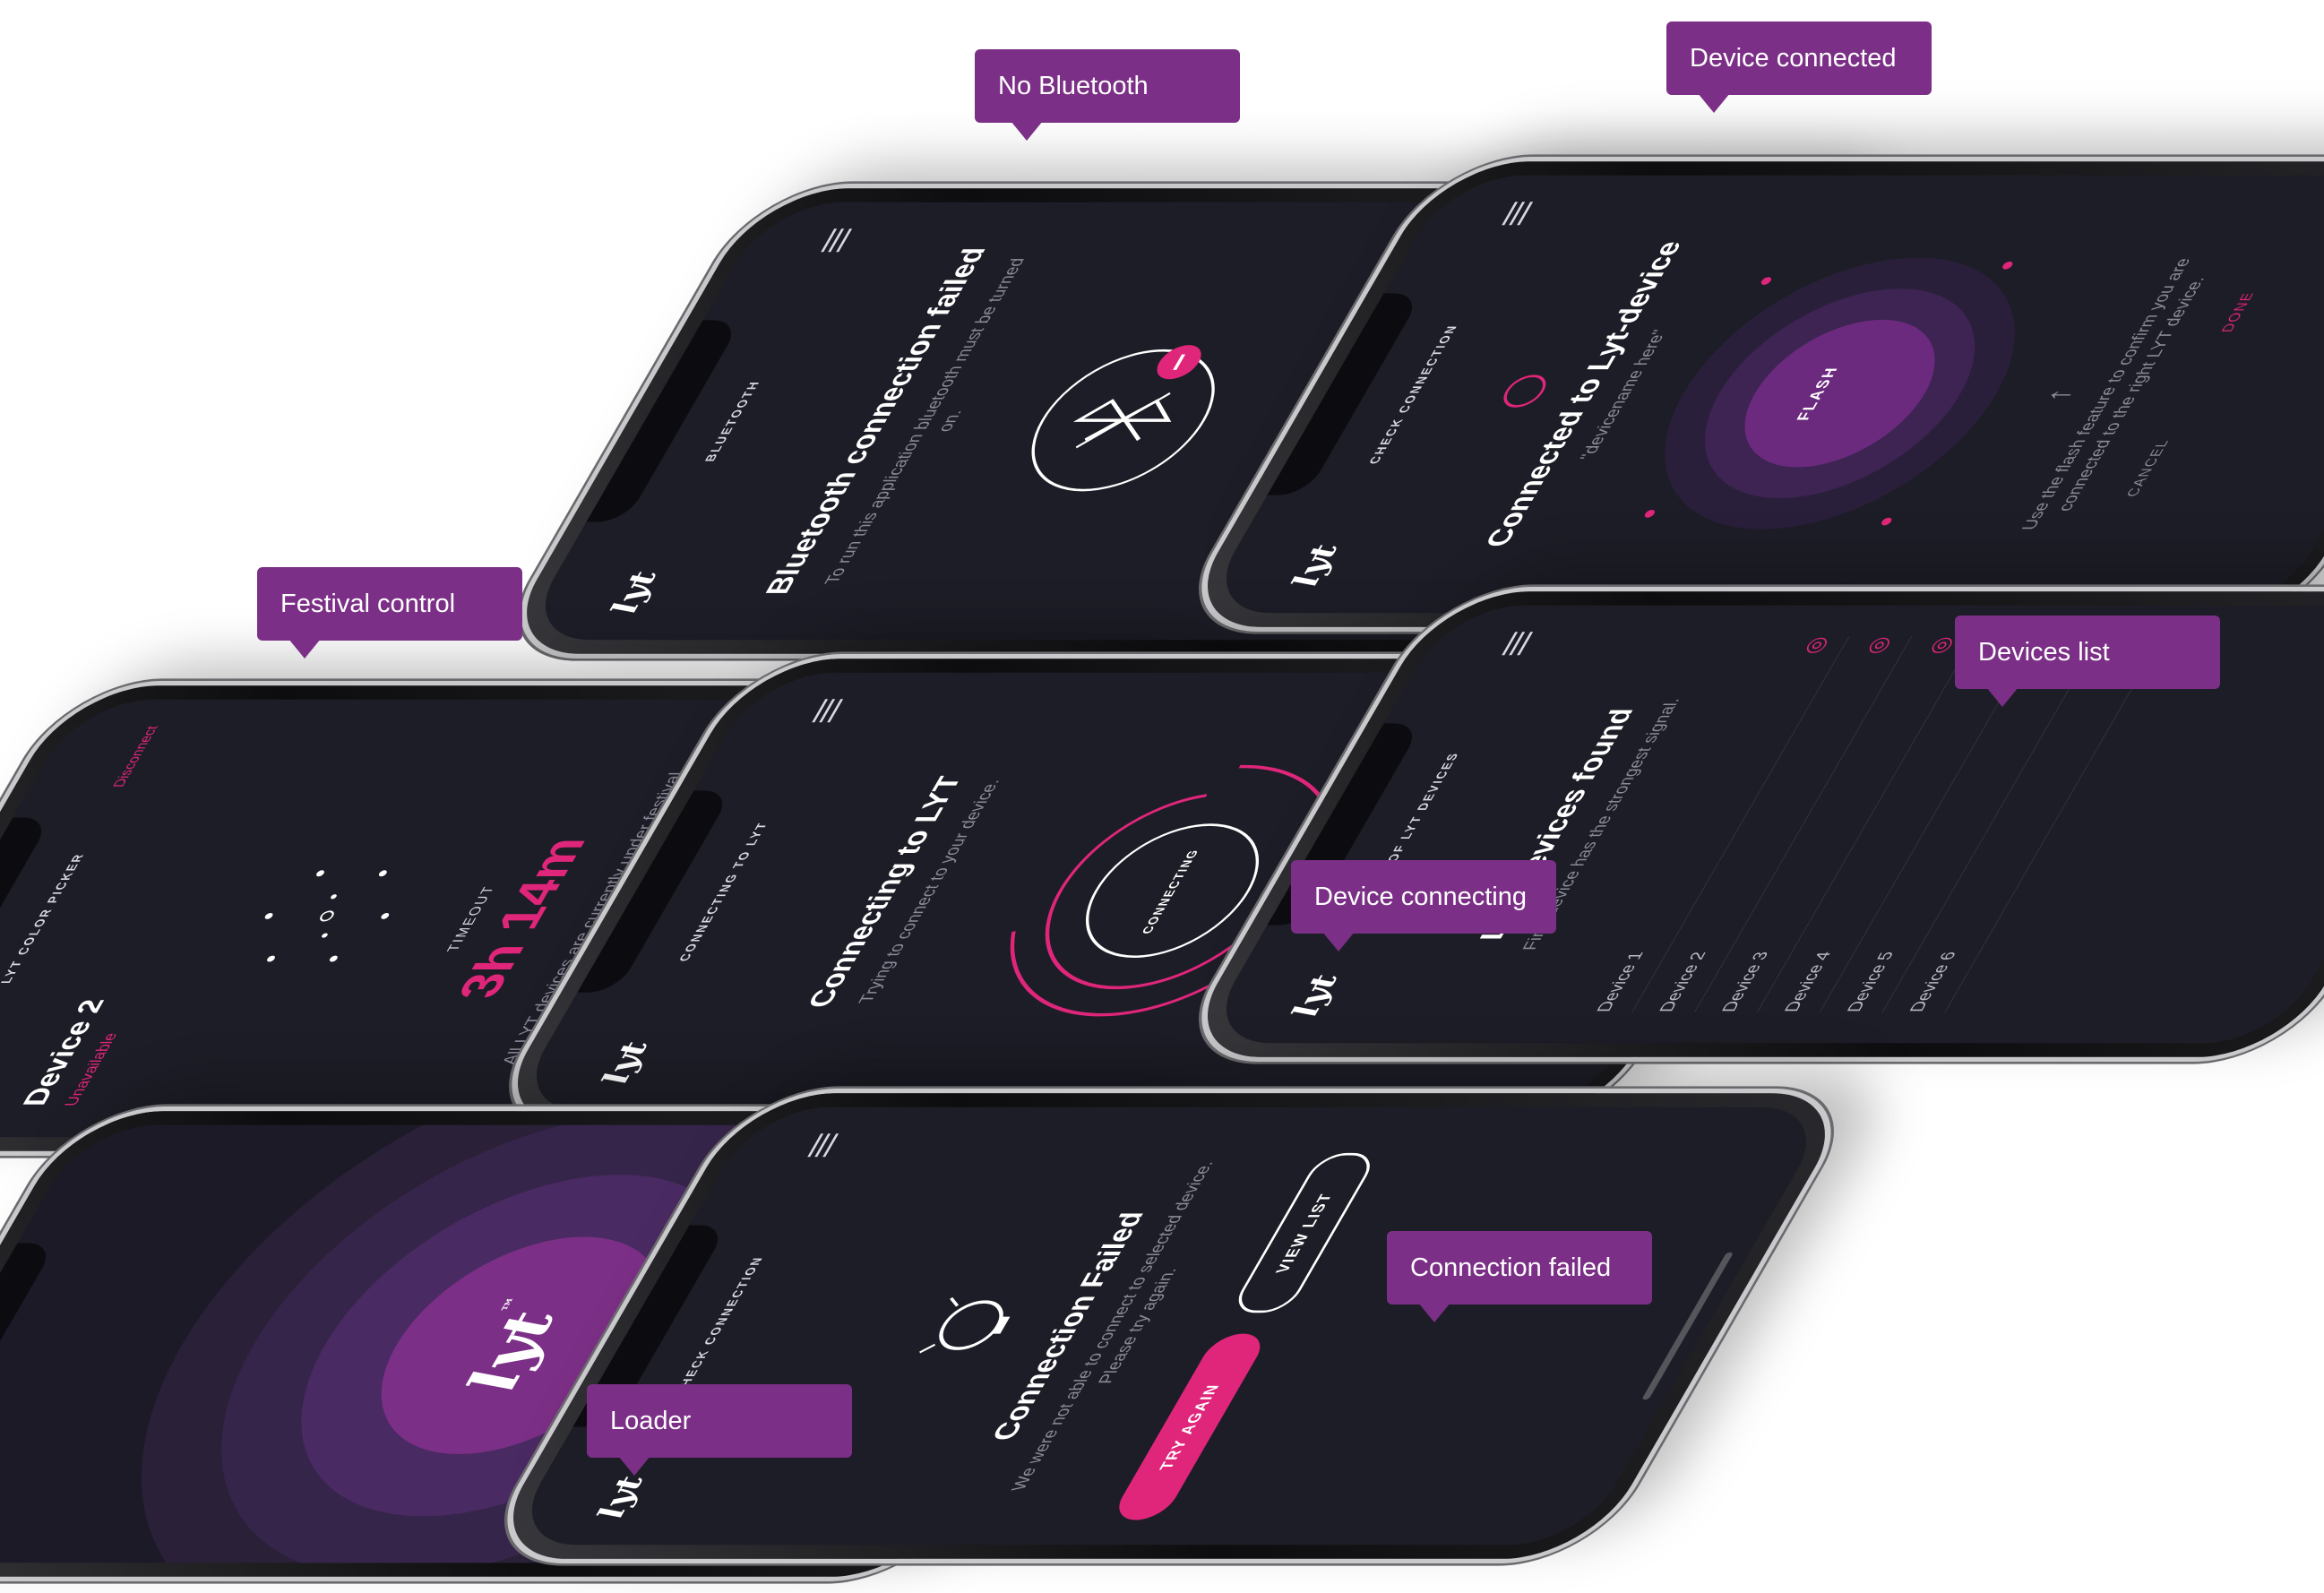  What do you see at coordinates (1073, 86) in the screenshot?
I see `callout-label: No Bluetooth` at bounding box center [1073, 86].